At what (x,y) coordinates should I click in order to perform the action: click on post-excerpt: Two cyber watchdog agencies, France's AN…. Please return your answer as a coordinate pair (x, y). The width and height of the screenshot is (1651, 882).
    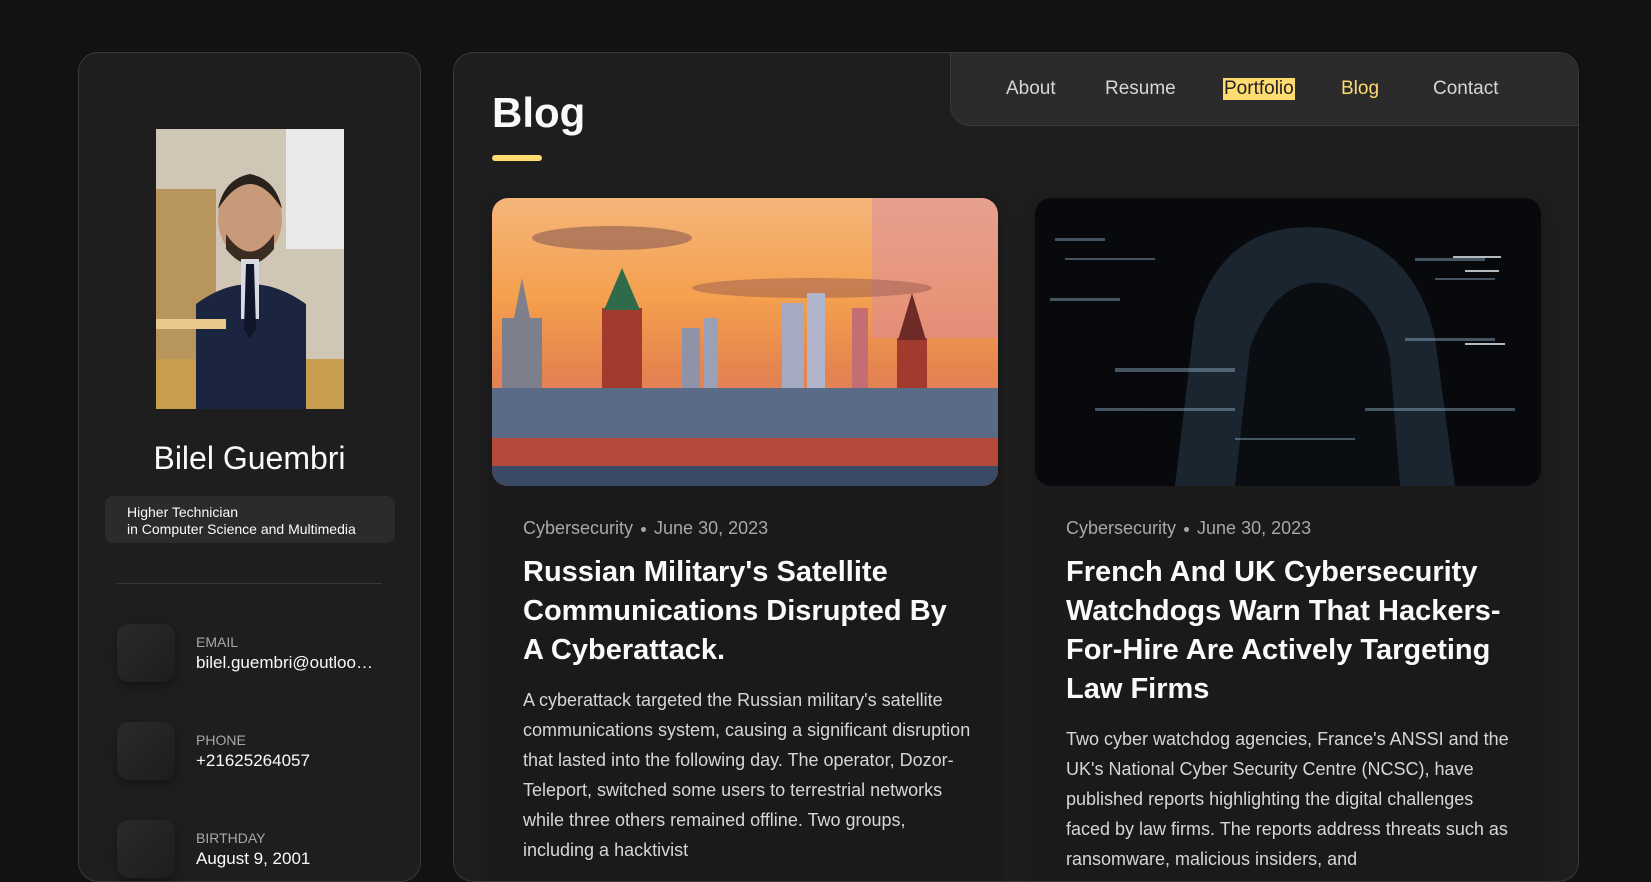
    Looking at the image, I should click on (1287, 799).